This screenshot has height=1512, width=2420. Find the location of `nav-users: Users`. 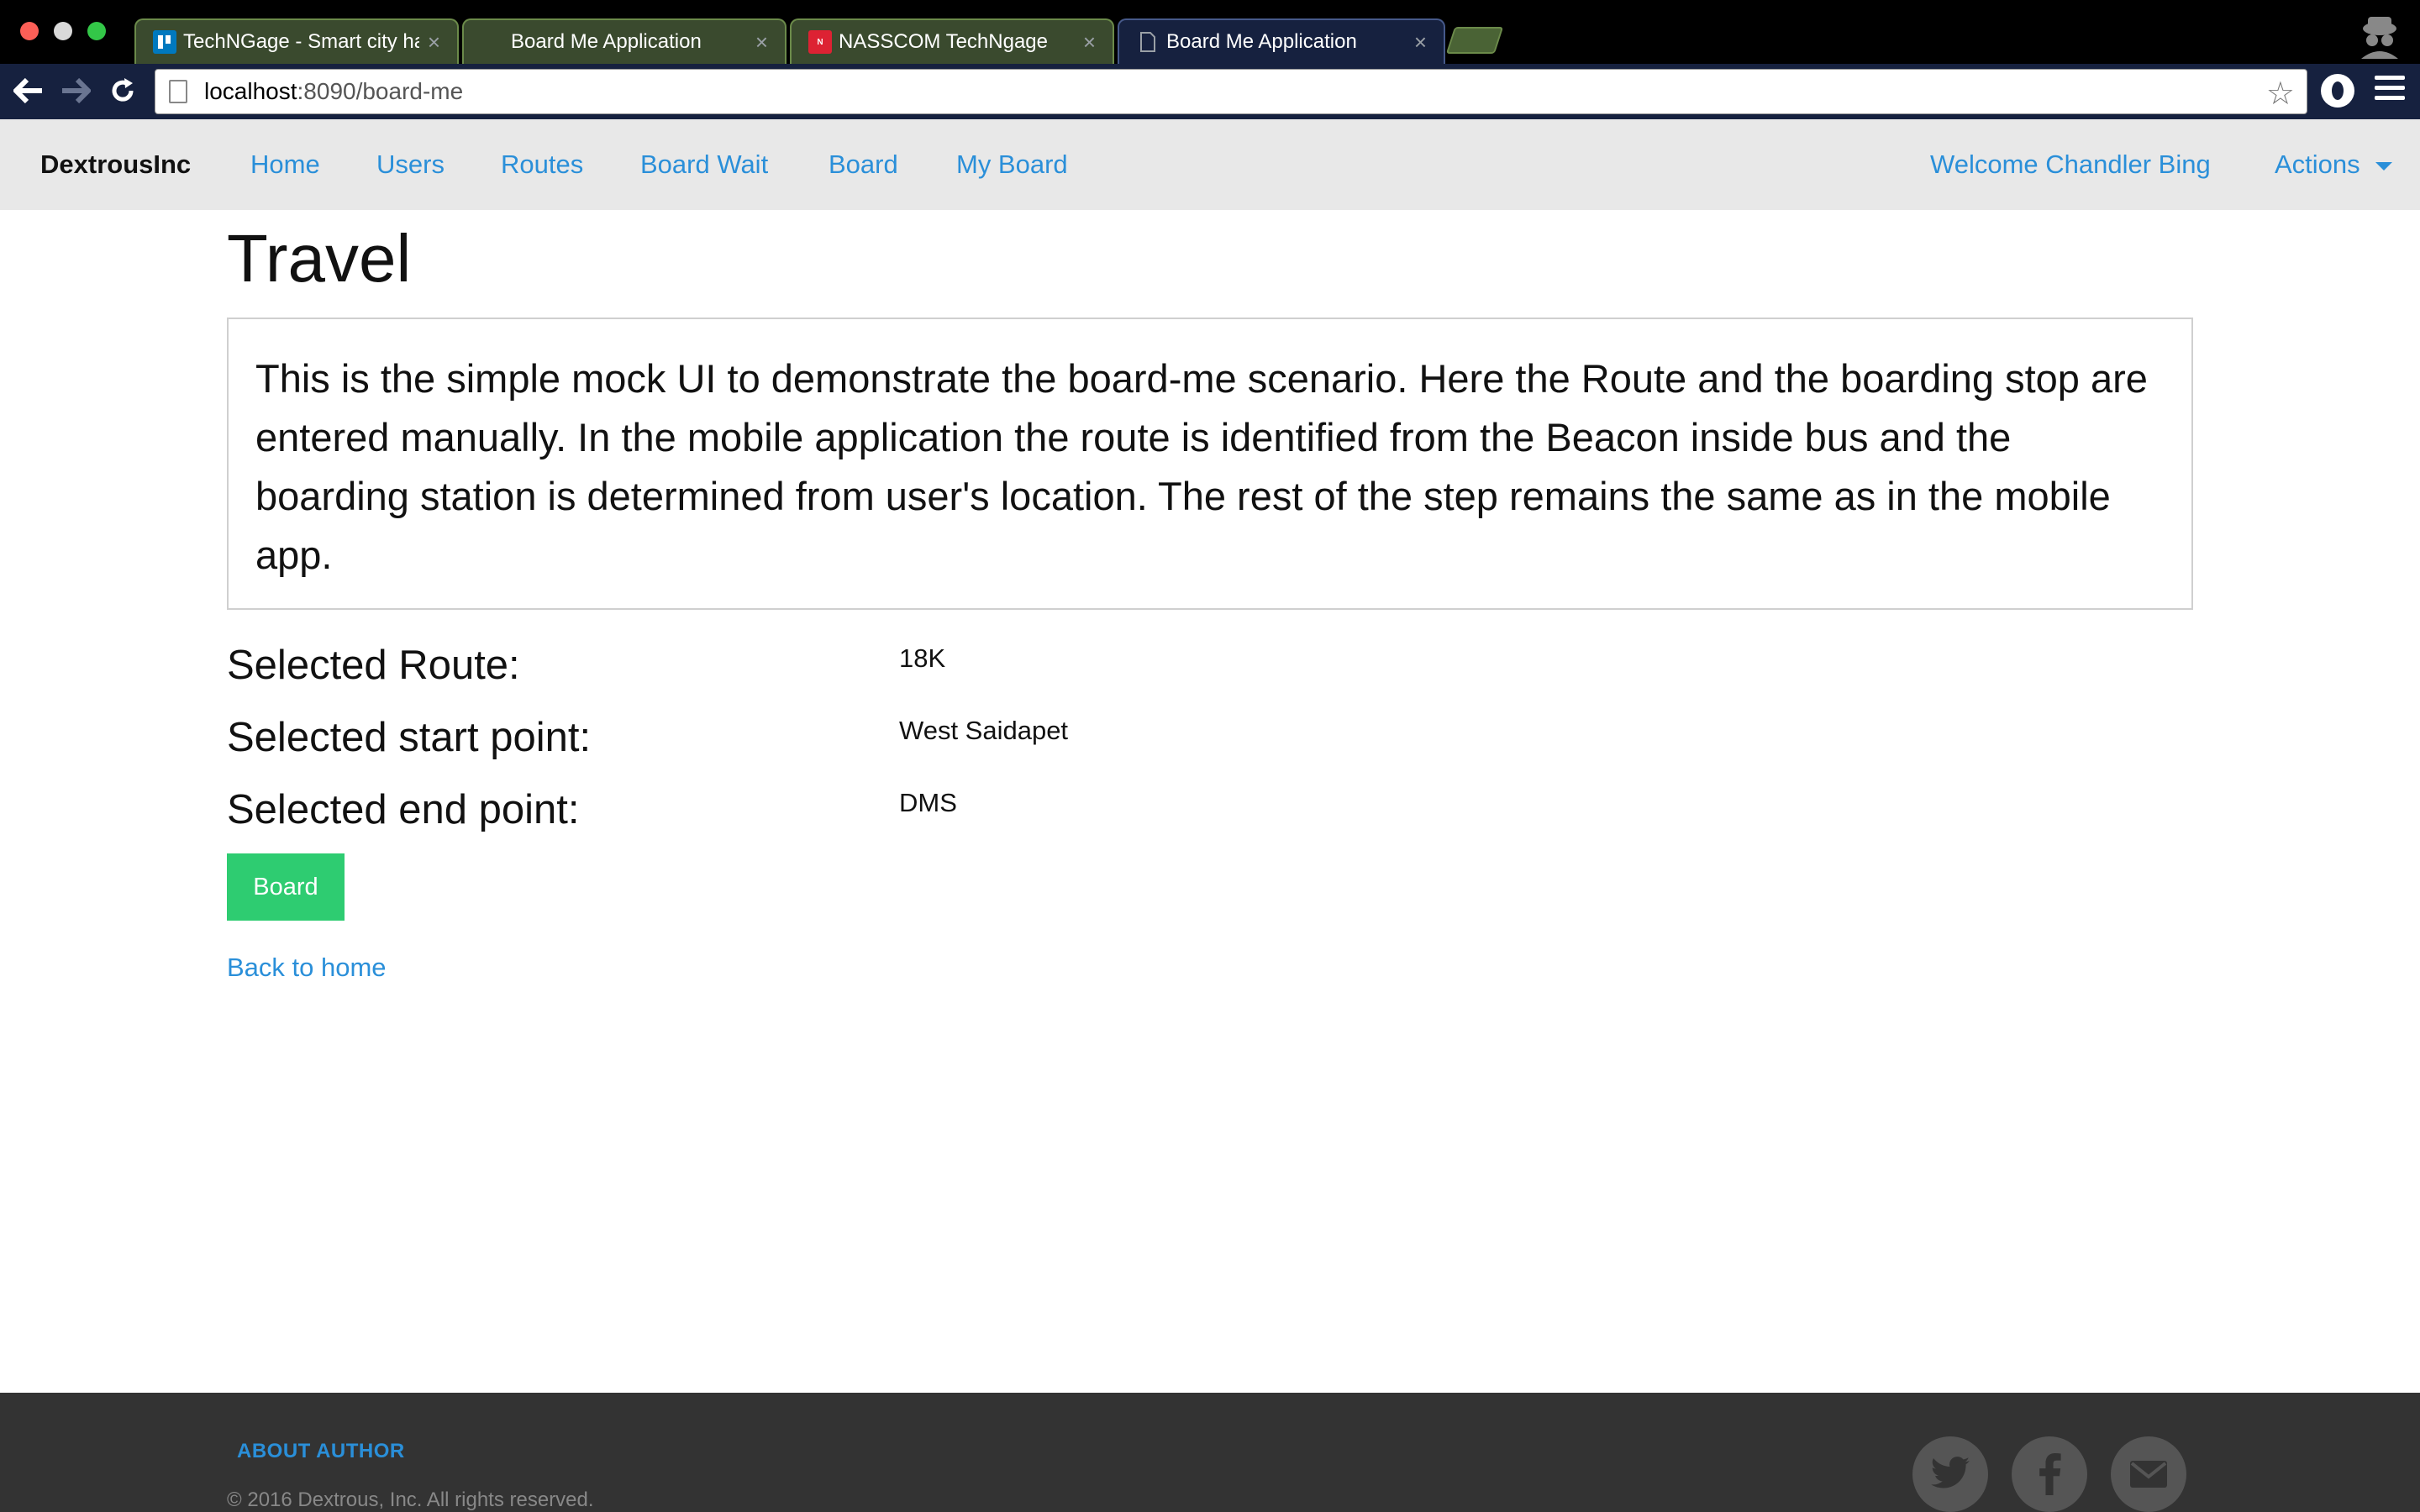

nav-users: Users is located at coordinates (411, 165).